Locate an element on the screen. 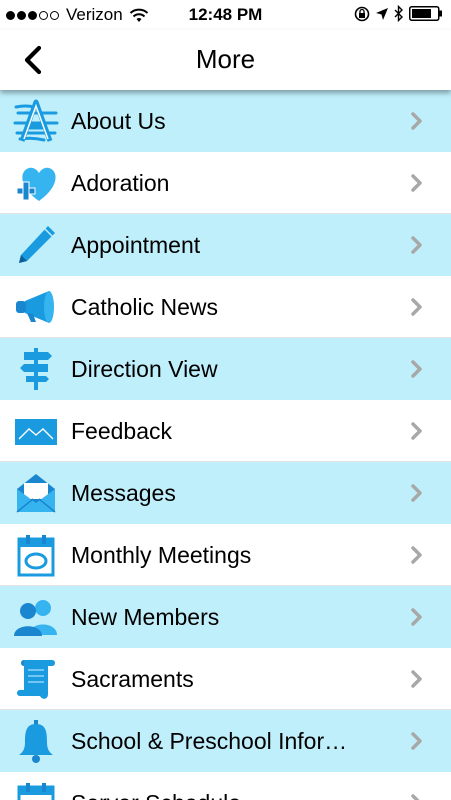  menu-item-messages: Messages is located at coordinates (225, 493).